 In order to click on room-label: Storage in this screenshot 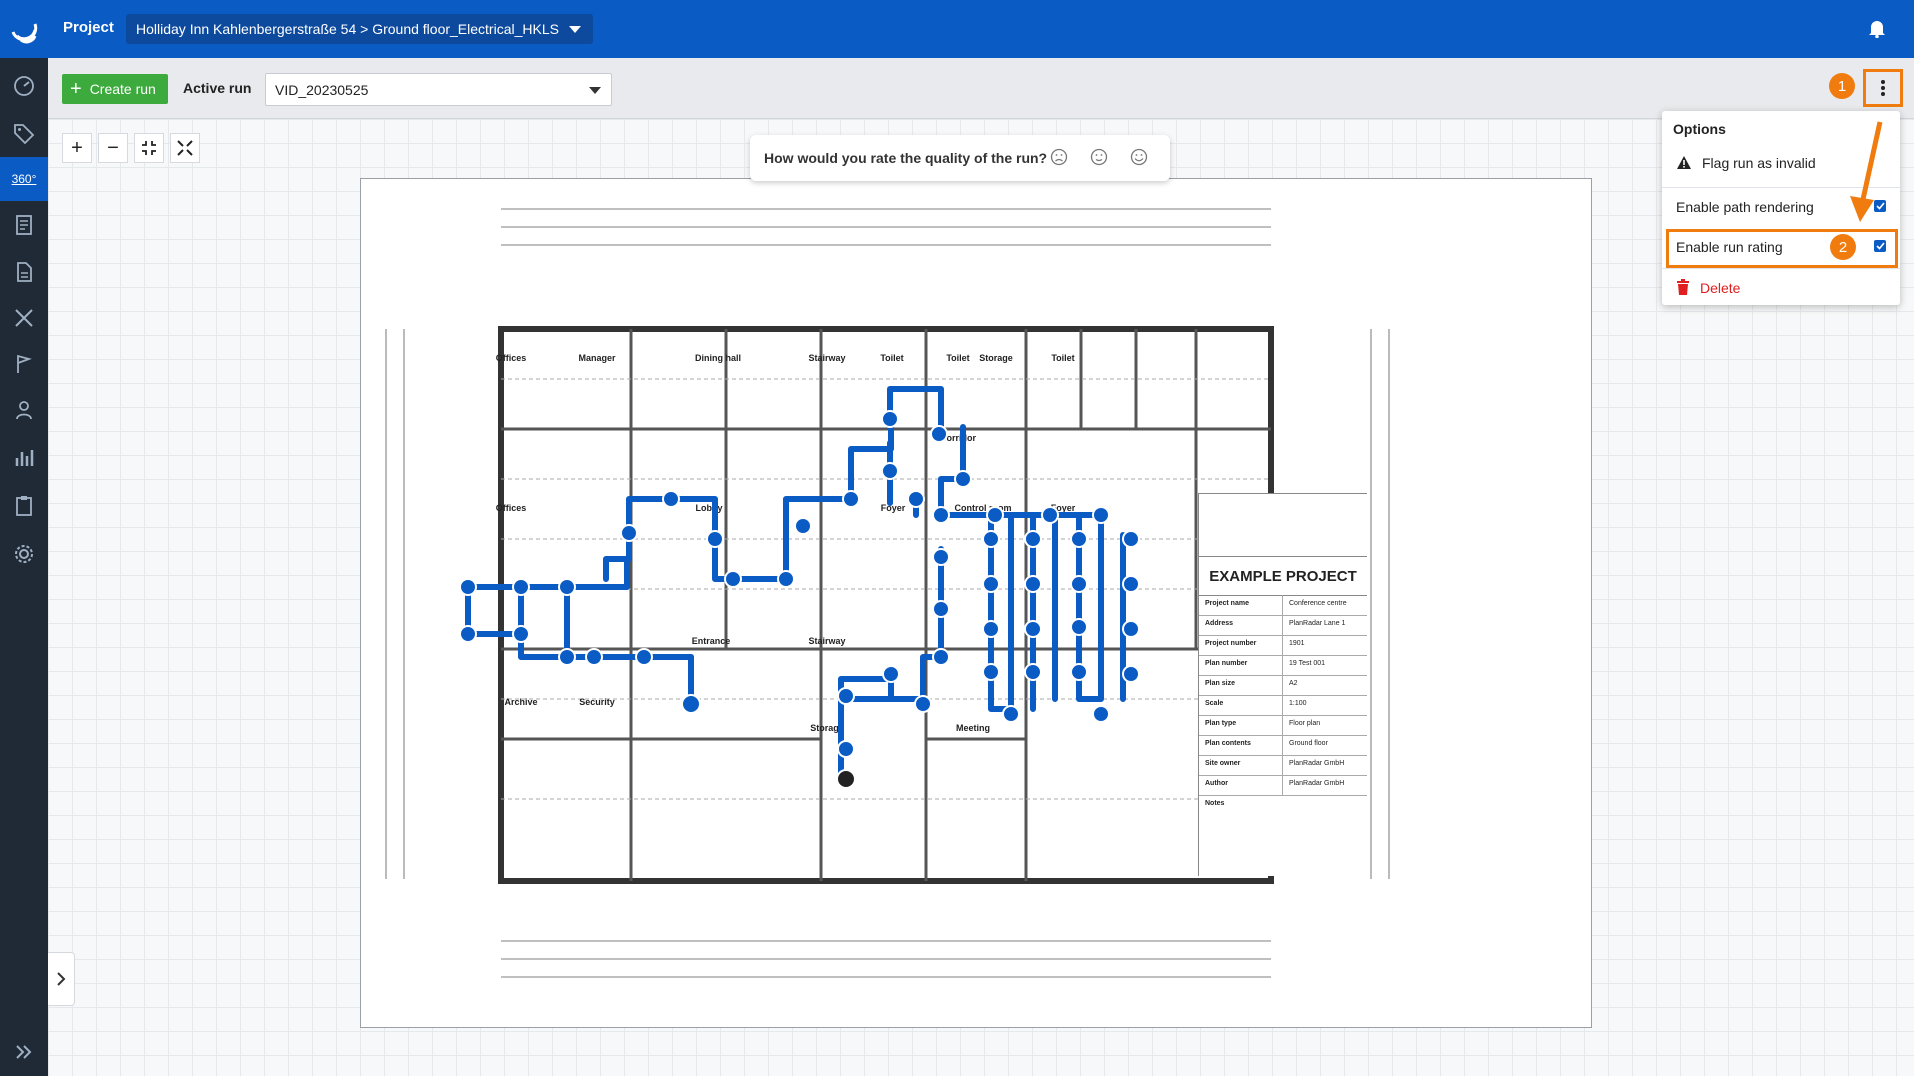, I will do `click(996, 358)`.